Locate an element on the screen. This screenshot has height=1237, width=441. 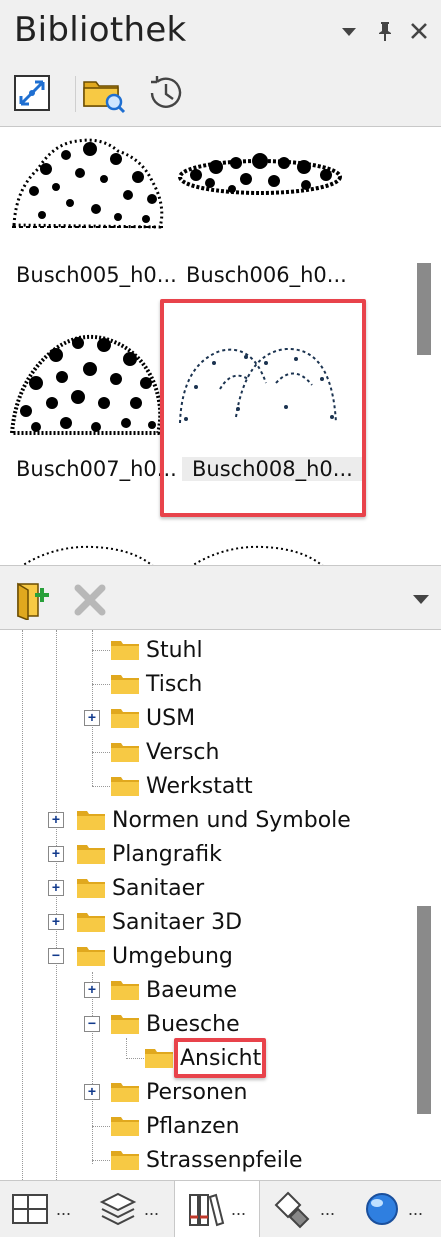
library-toolbar is located at coordinates (220, 94).